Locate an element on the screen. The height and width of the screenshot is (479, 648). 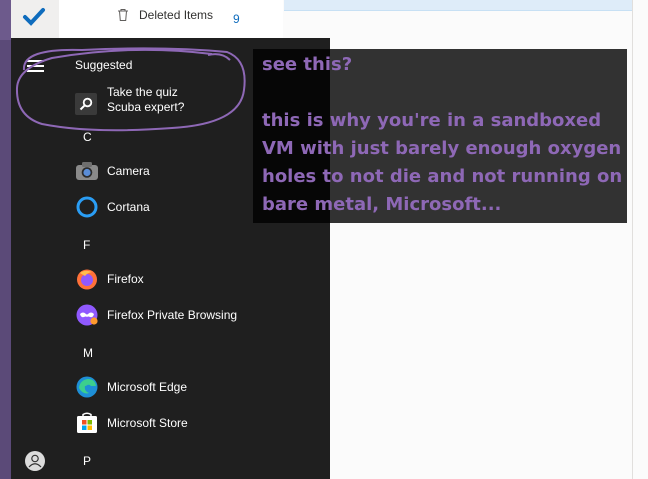
suggestion-line2: Scuba expert? is located at coordinates (146, 107).